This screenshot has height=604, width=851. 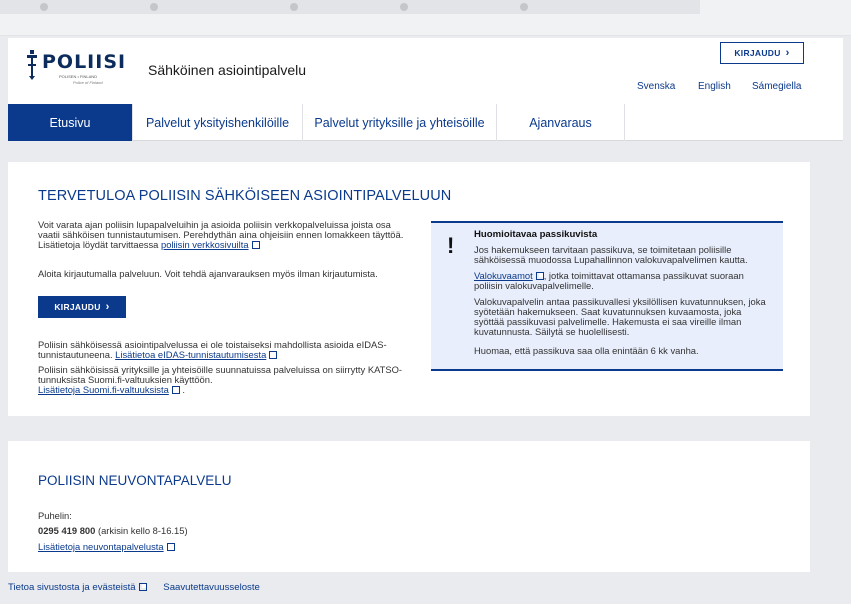 I want to click on advice-link-wrap: Lisätietoja neuvontapalvelusta, so click(x=223, y=547).